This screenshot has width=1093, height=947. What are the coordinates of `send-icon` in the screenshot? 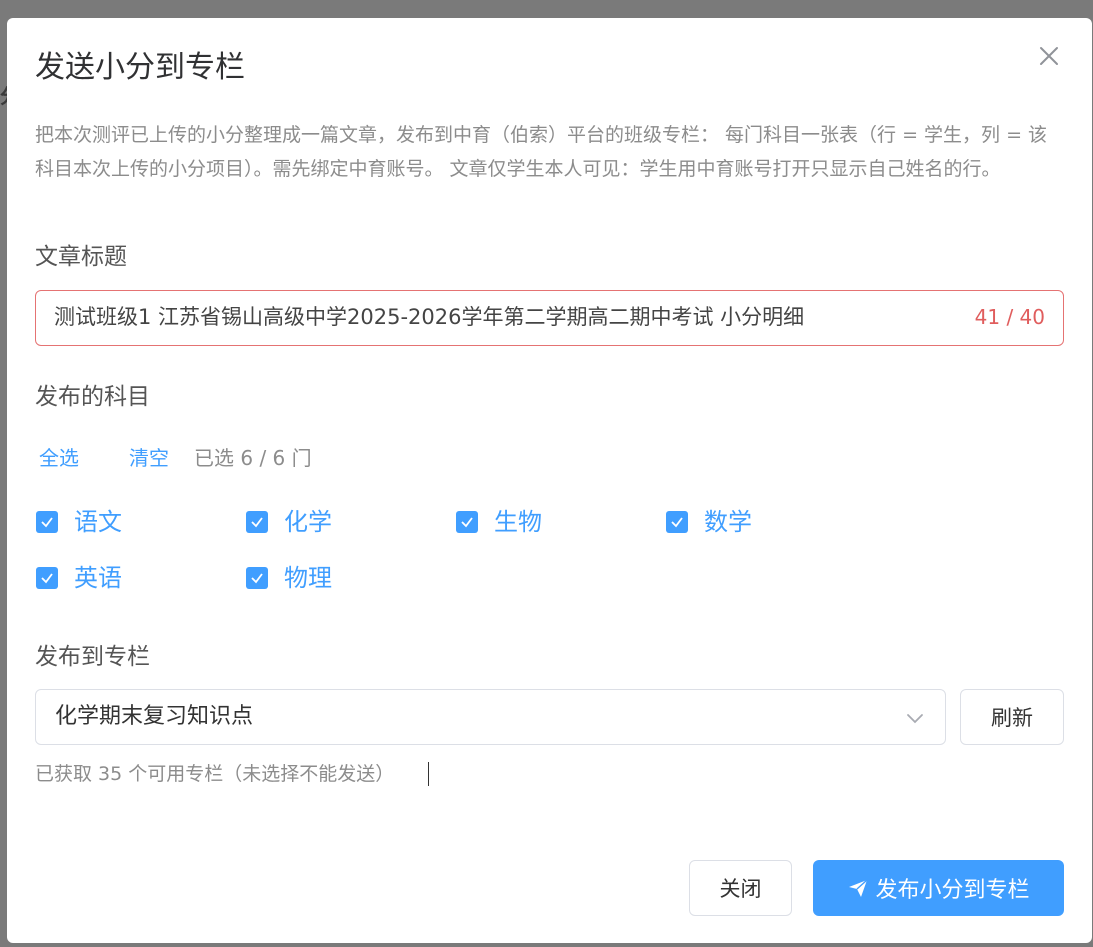 It's located at (858, 888).